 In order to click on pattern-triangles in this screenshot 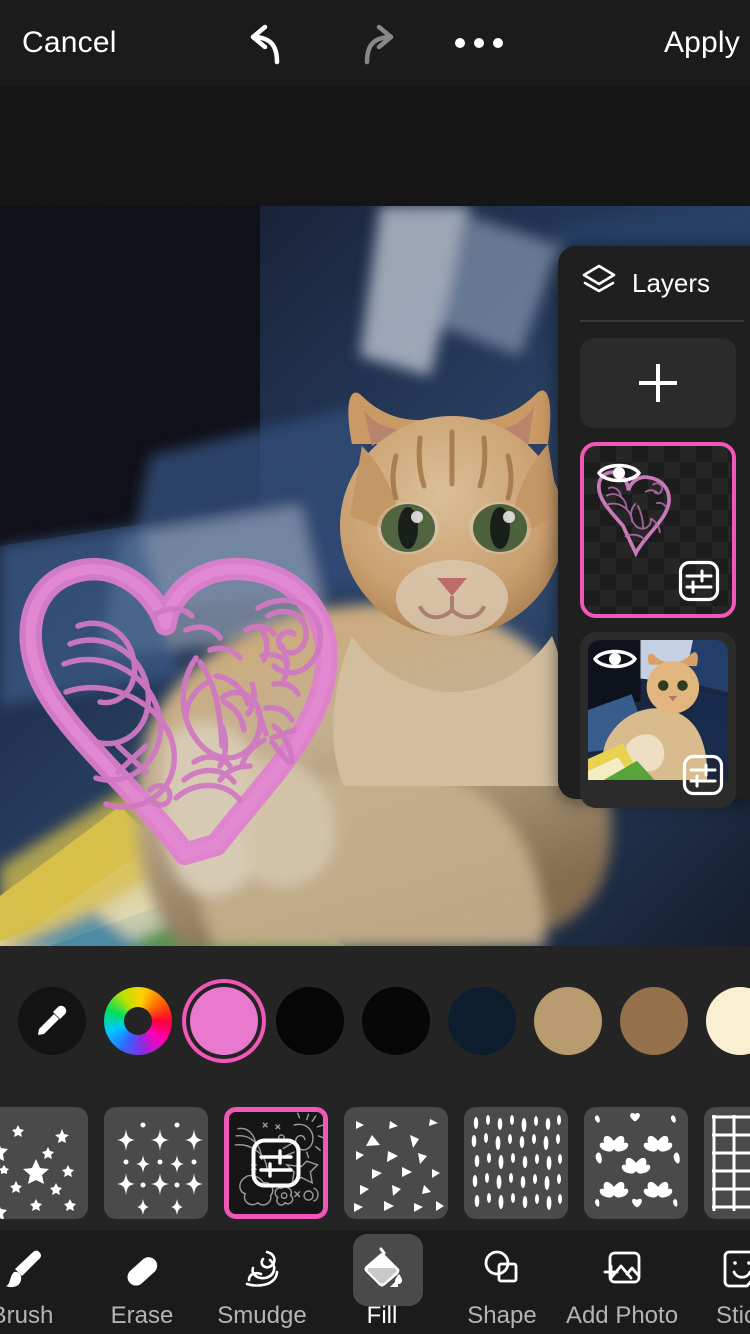, I will do `click(396, 1163)`.